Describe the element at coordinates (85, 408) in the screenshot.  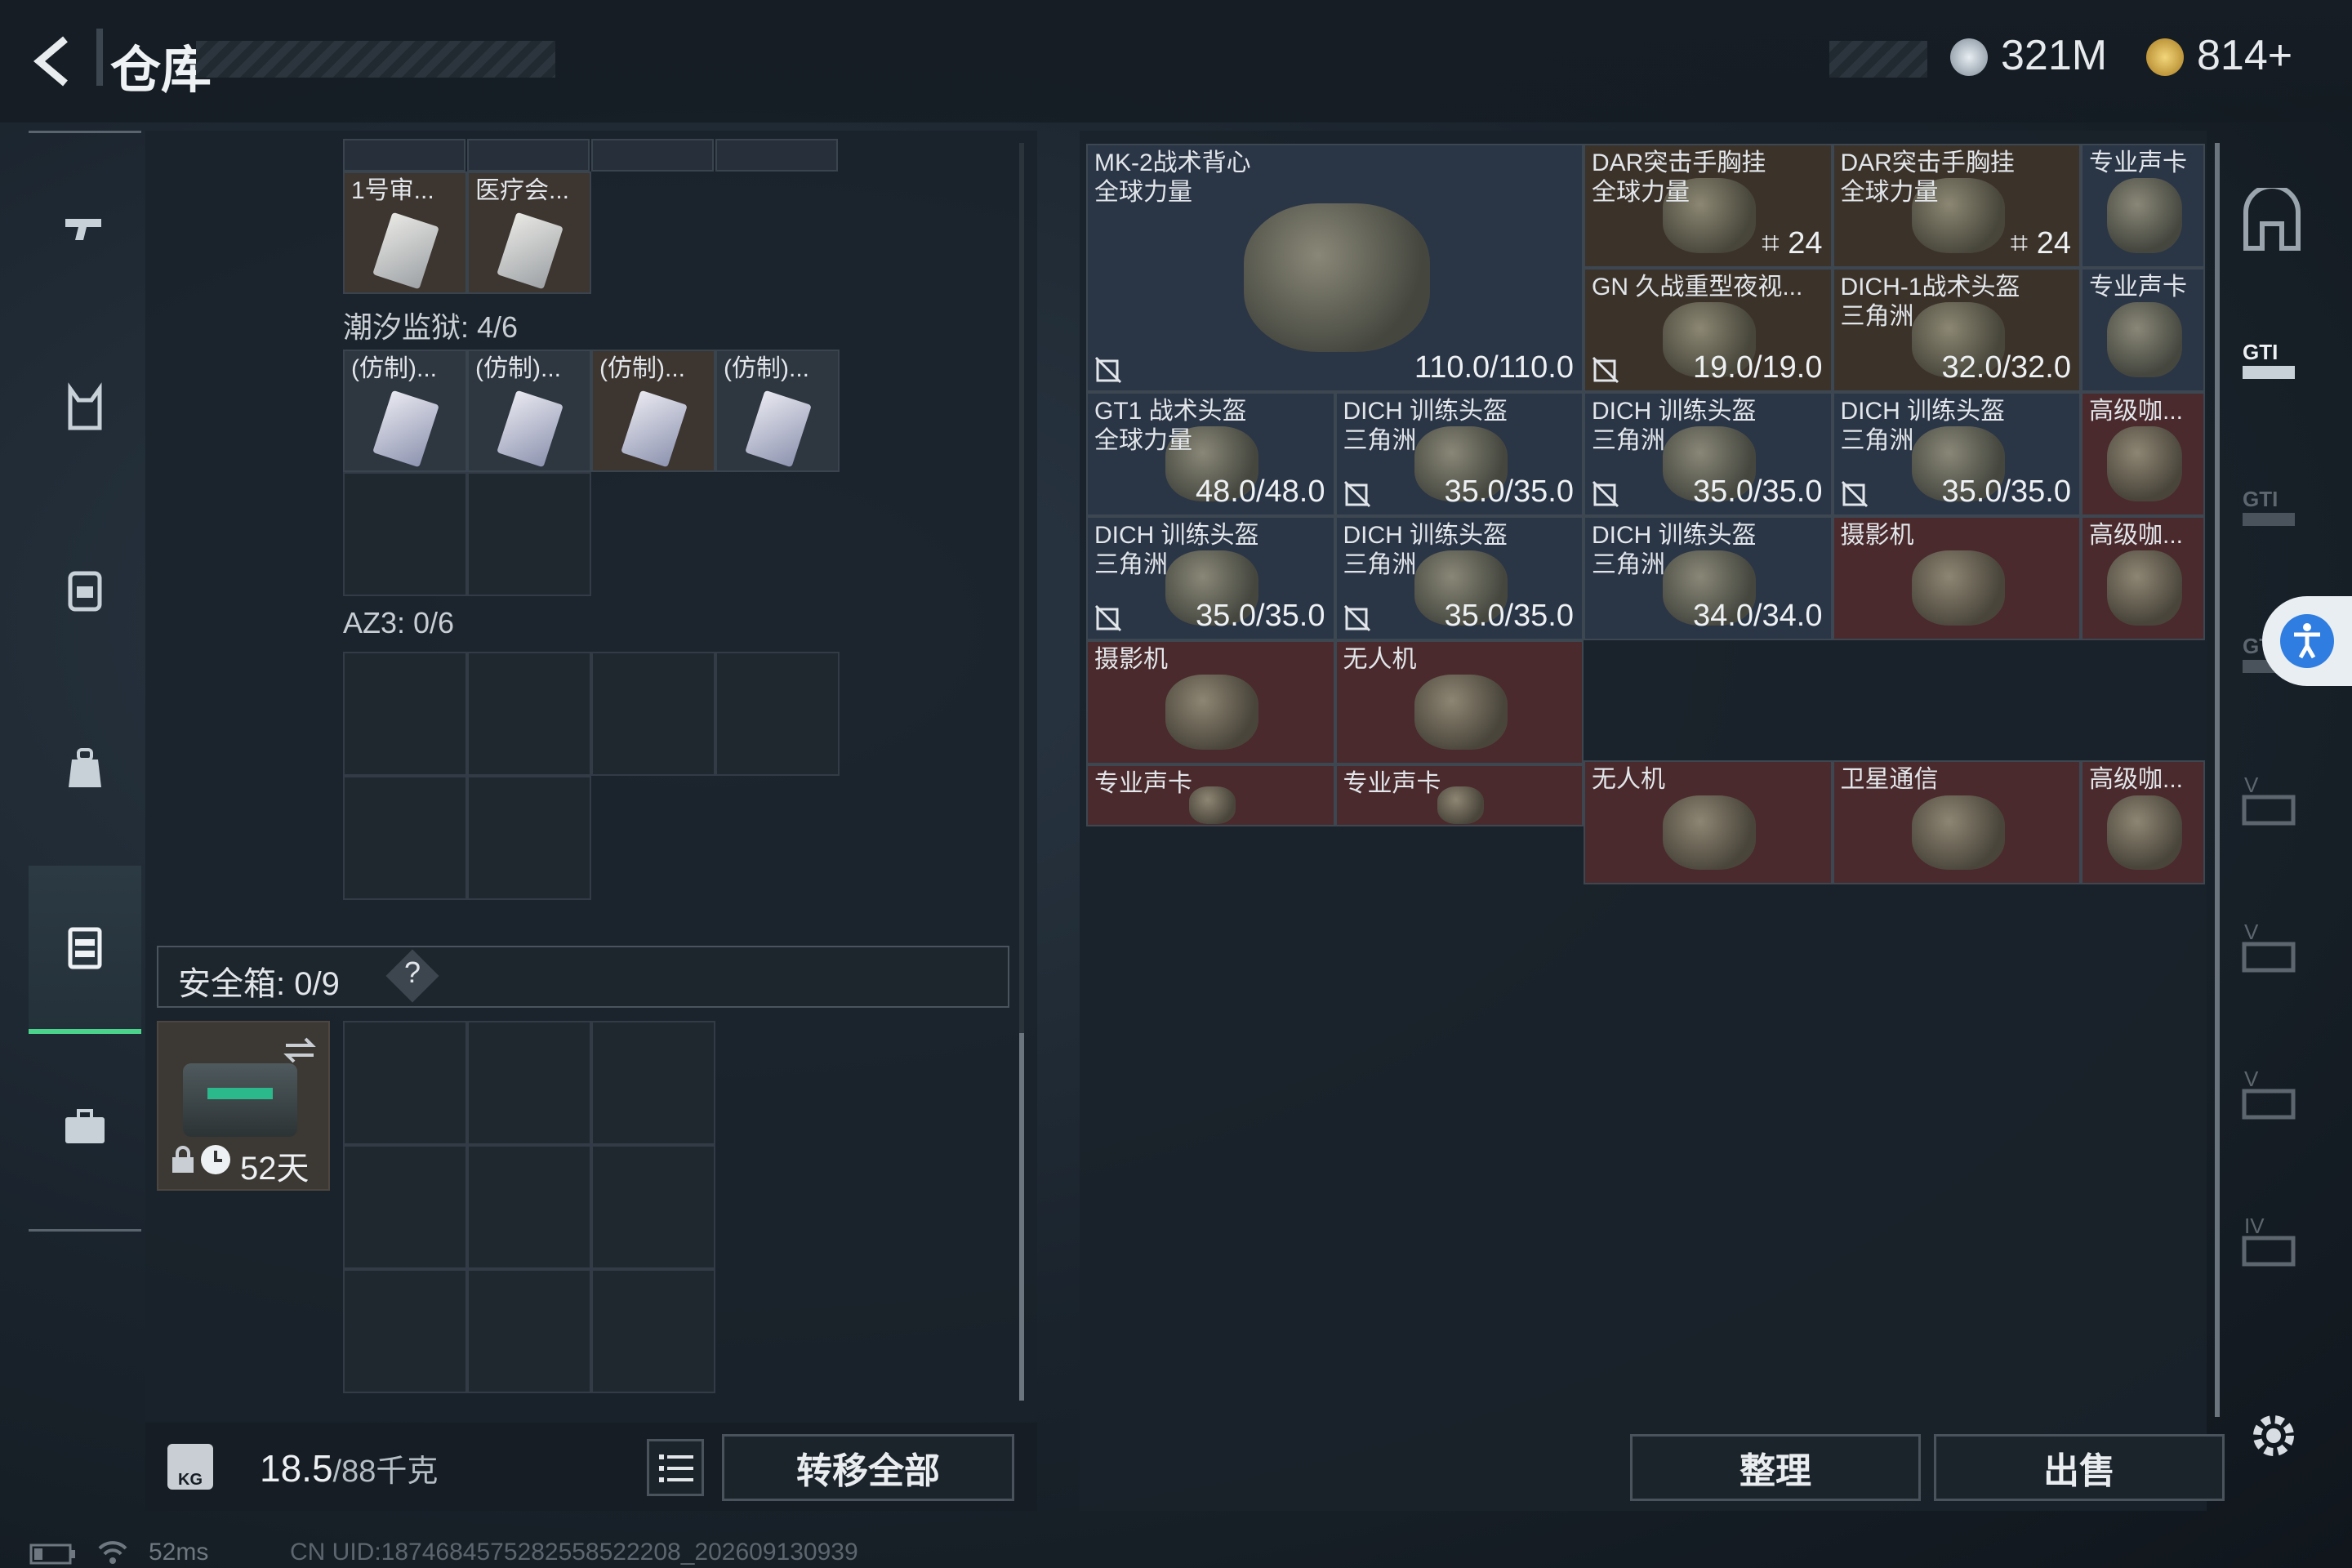
I see `nav-vests` at that location.